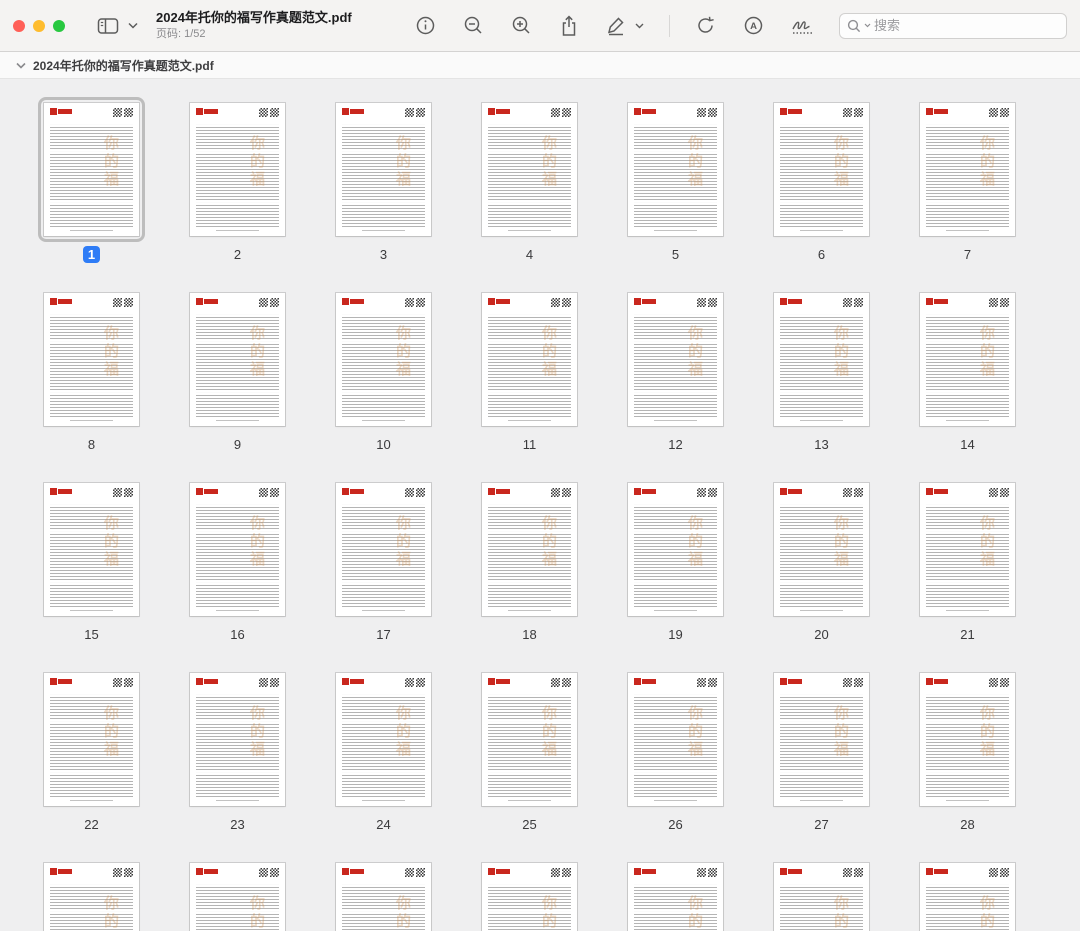 The width and height of the screenshot is (1080, 931). I want to click on highlight-icon: A, so click(753, 25).